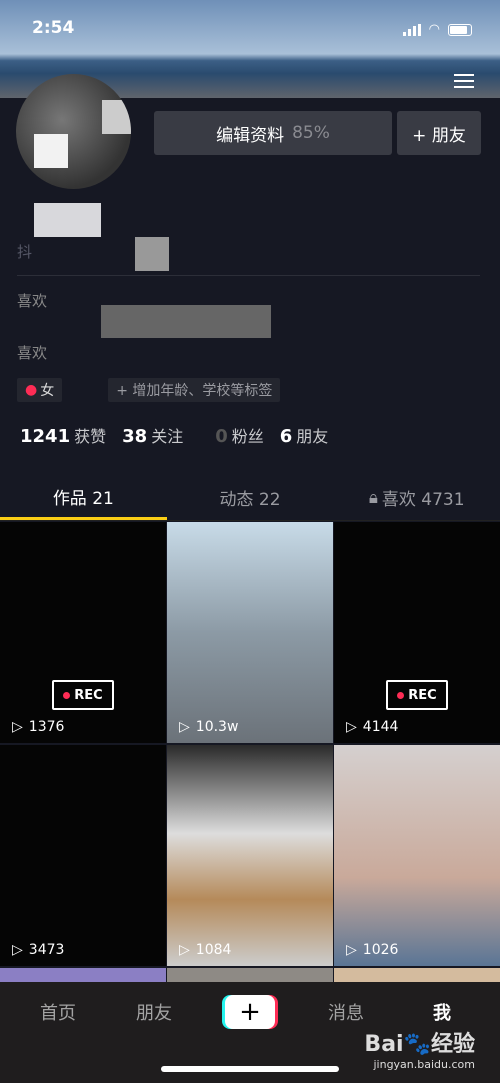  I want to click on lock-icon: 🔒︎, so click(373, 497).